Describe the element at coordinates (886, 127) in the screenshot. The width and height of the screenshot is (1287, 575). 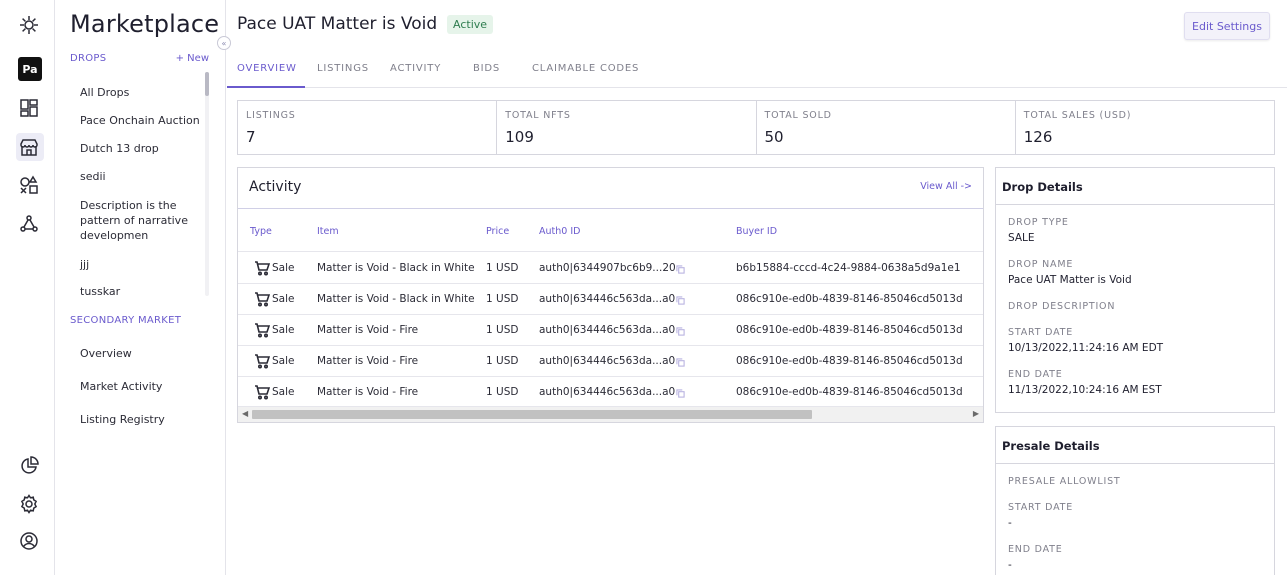
I see `stat-total-sold: TOTAL SOLD 50` at that location.